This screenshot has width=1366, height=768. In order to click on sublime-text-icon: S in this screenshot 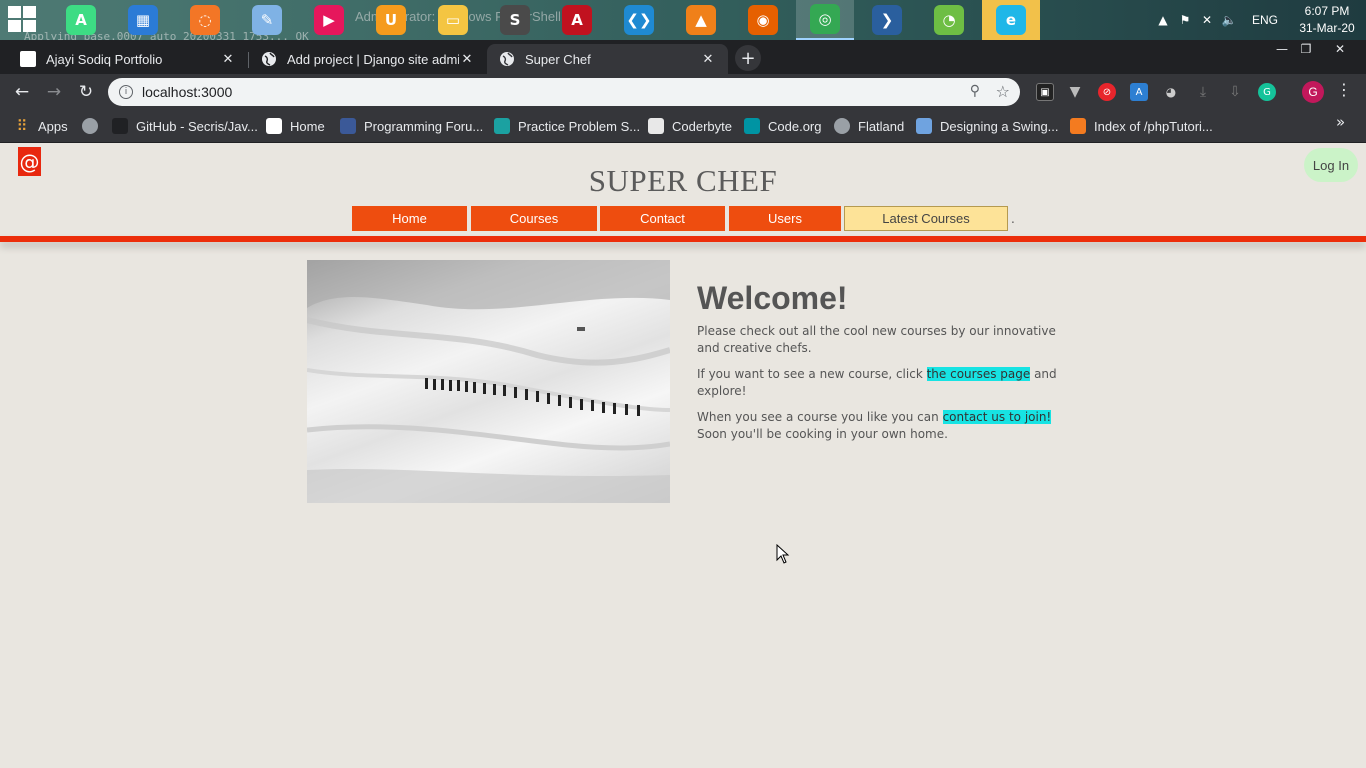, I will do `click(515, 20)`.